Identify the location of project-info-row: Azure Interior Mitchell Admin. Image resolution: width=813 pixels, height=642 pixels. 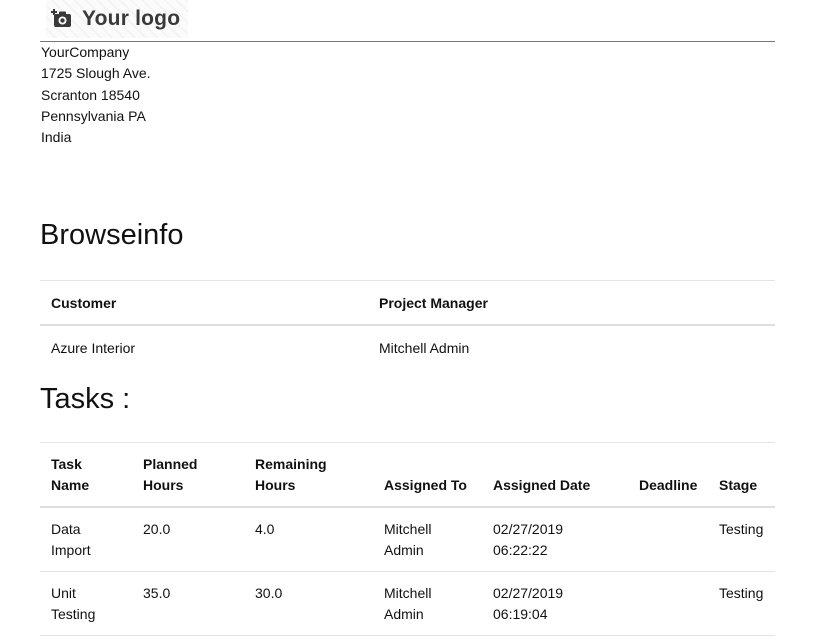
(407, 347).